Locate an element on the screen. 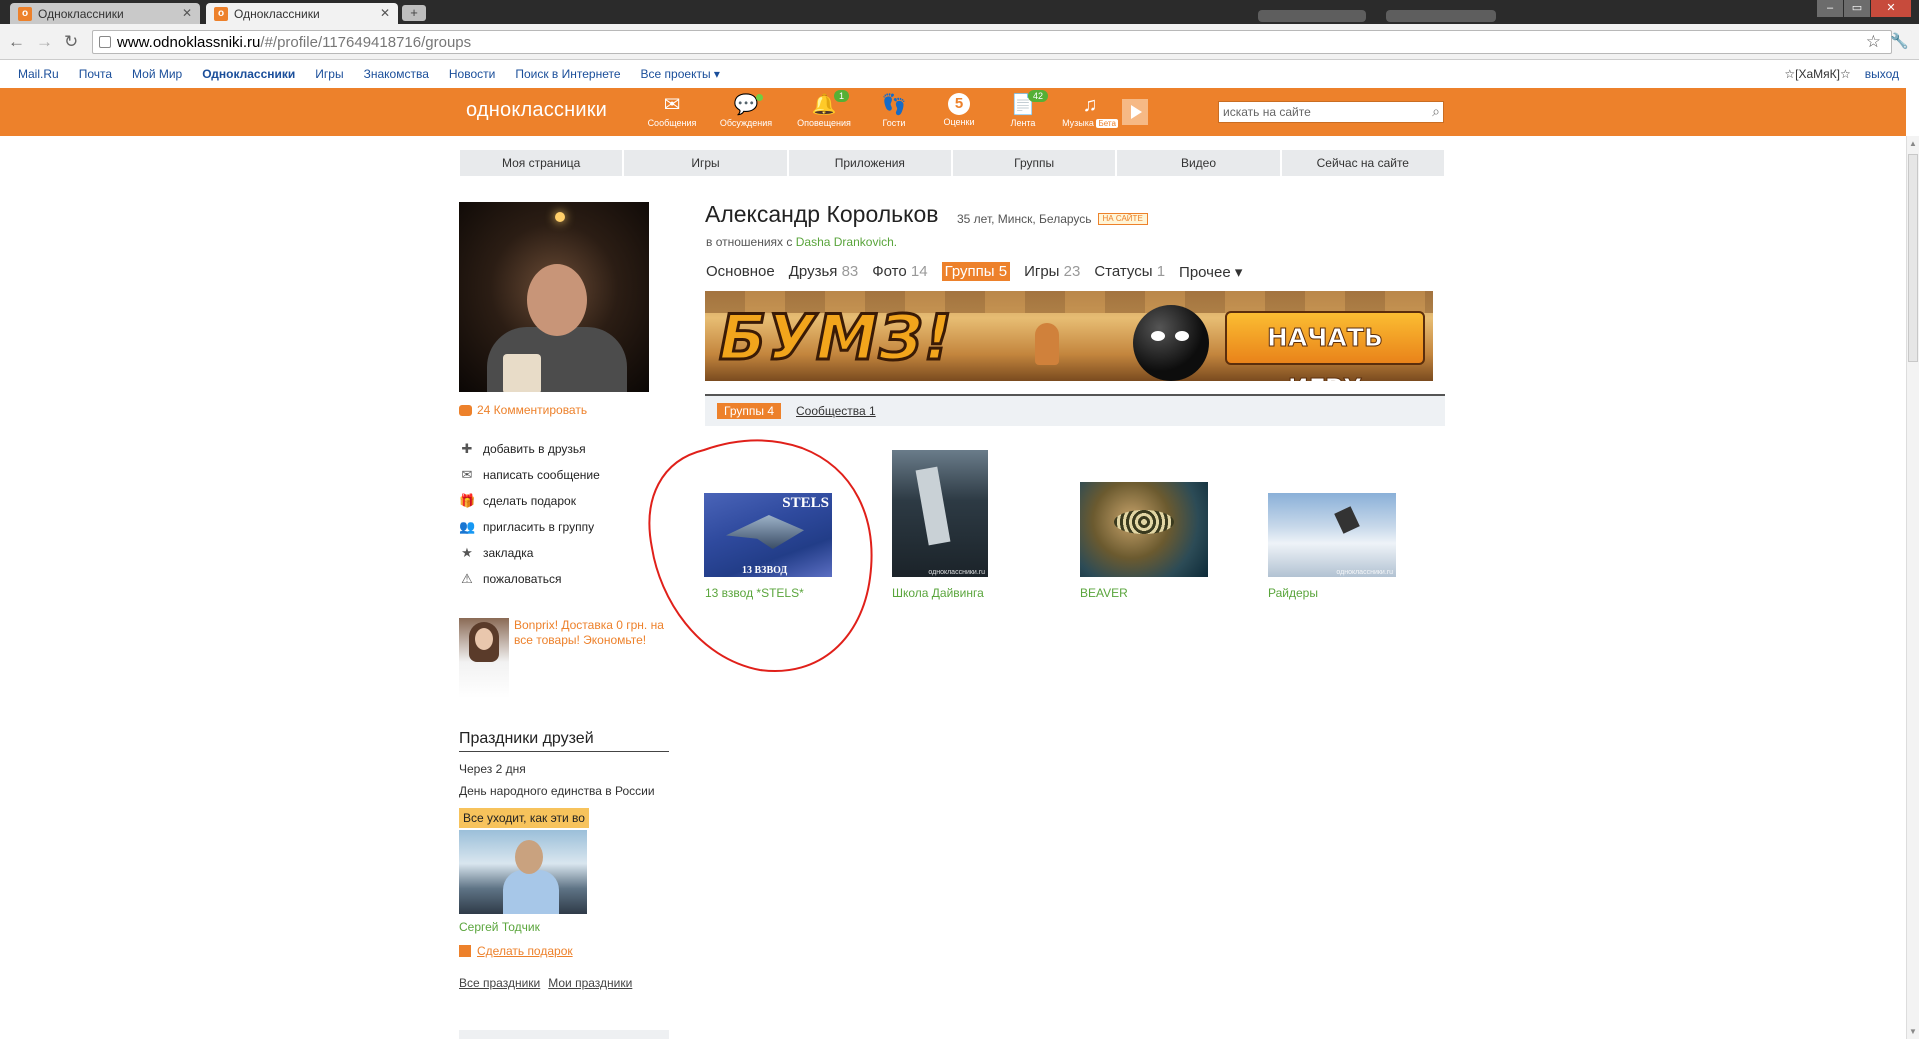 Image resolution: width=1919 pixels, height=1039 pixels. comment-link: 24 Комментировать is located at coordinates (523, 410).